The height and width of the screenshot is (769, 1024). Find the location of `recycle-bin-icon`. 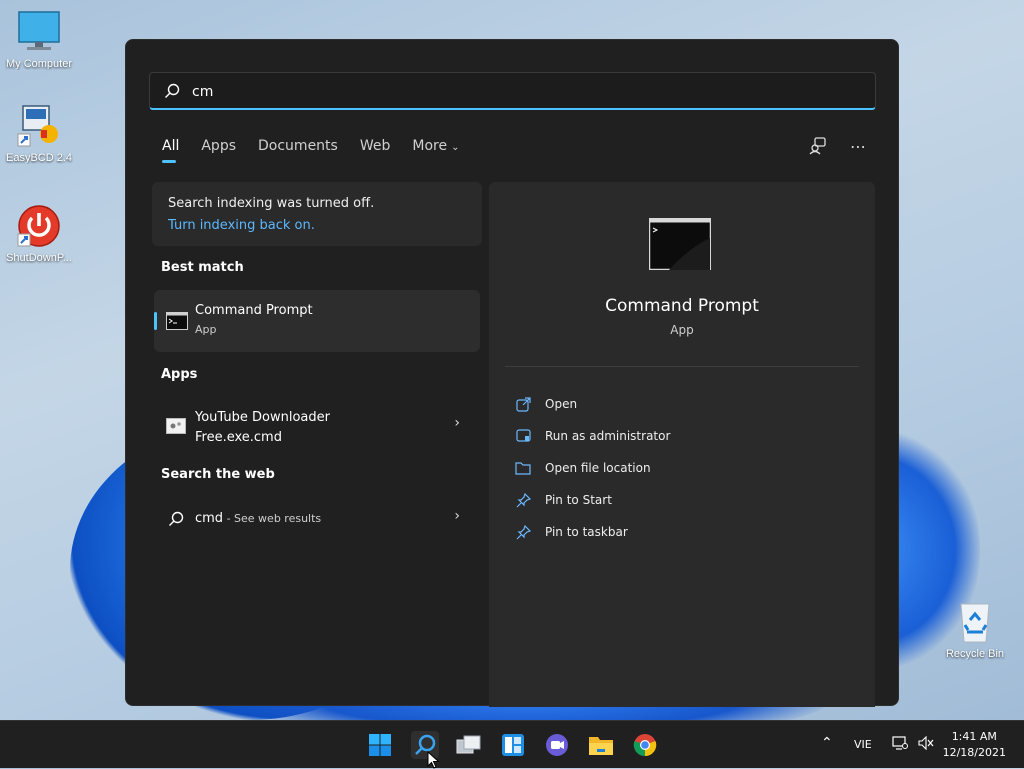

recycle-bin-icon is located at coordinates (975, 622).